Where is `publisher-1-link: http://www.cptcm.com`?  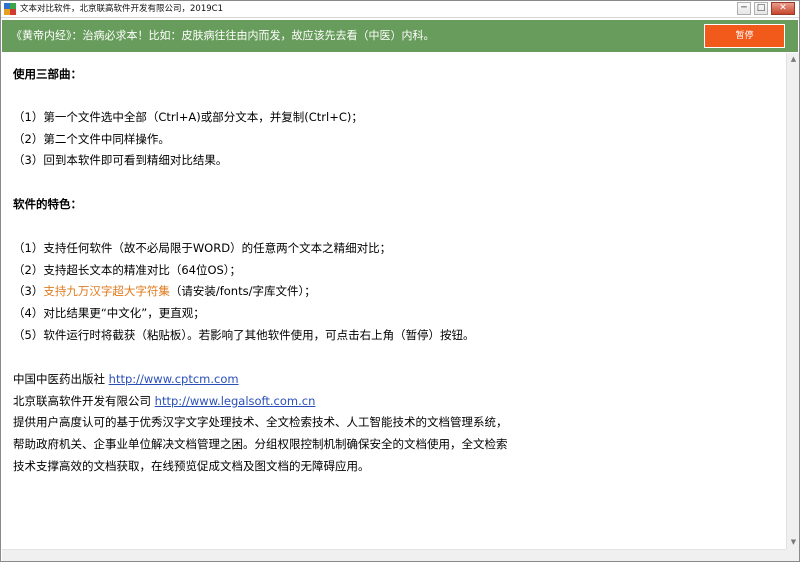 publisher-1-link: http://www.cptcm.com is located at coordinates (174, 379).